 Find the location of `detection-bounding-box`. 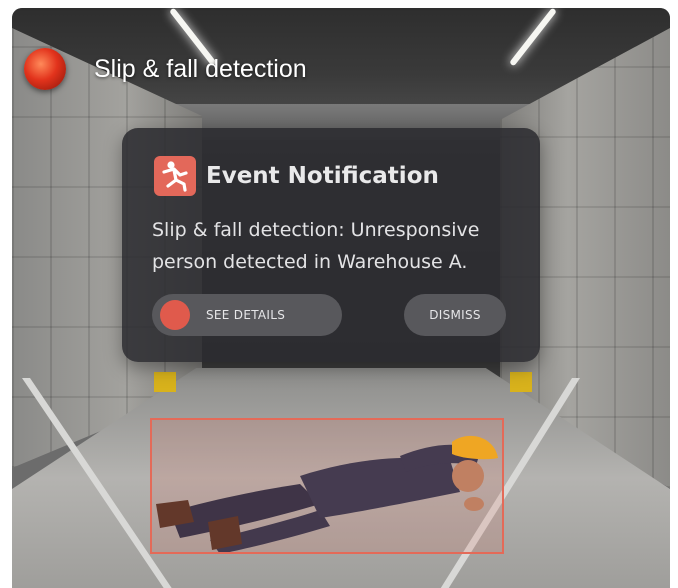

detection-bounding-box is located at coordinates (327, 486).